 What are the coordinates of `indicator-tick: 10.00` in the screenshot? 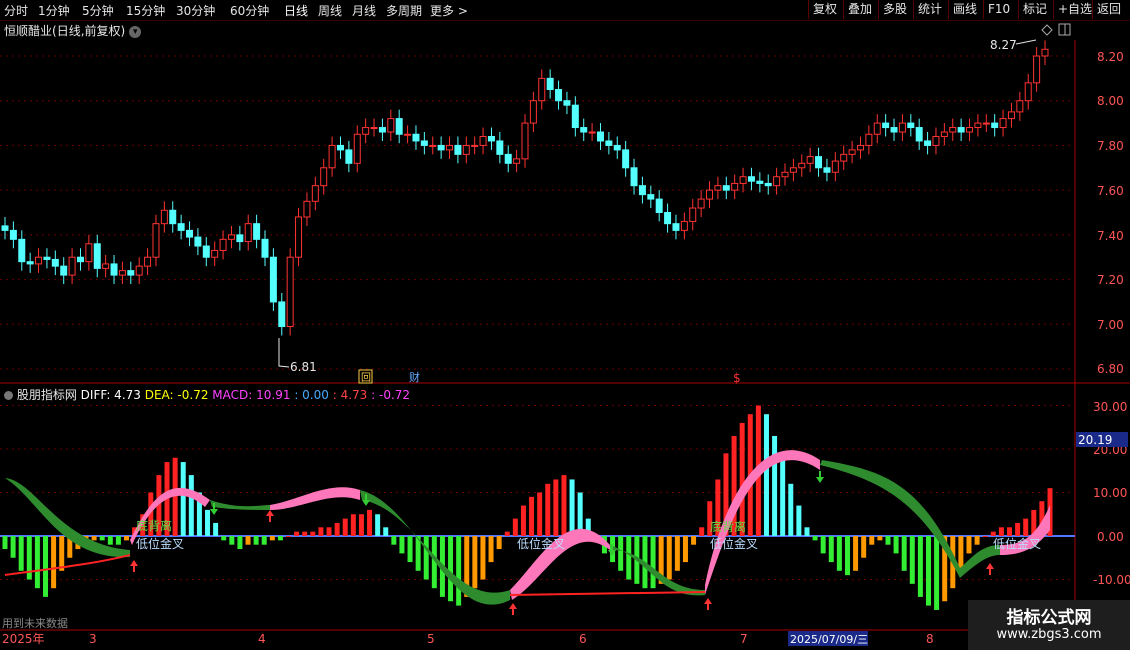 It's located at (1110, 493).